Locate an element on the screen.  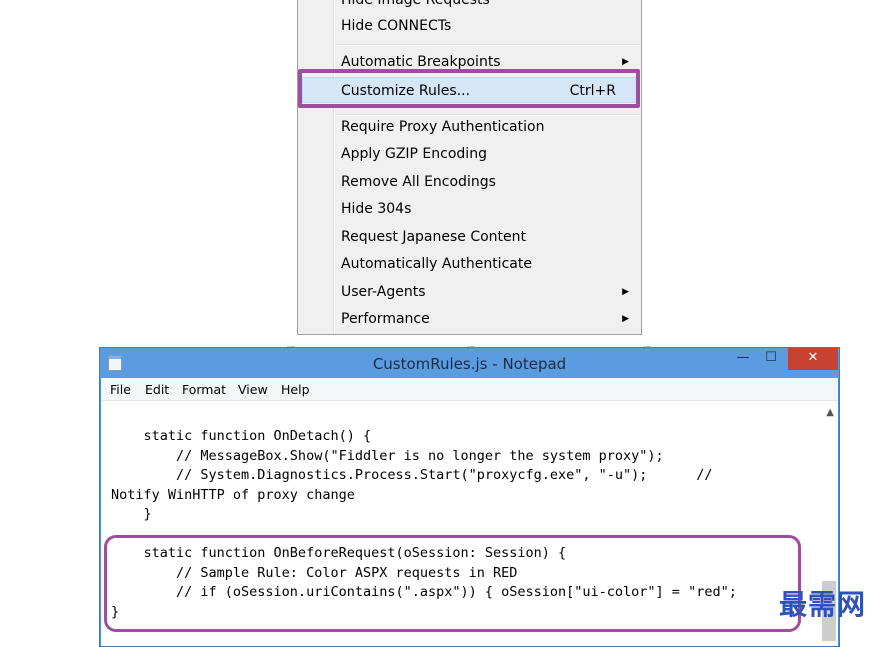
watermark-text: 最需网 is located at coordinates (823, 604).